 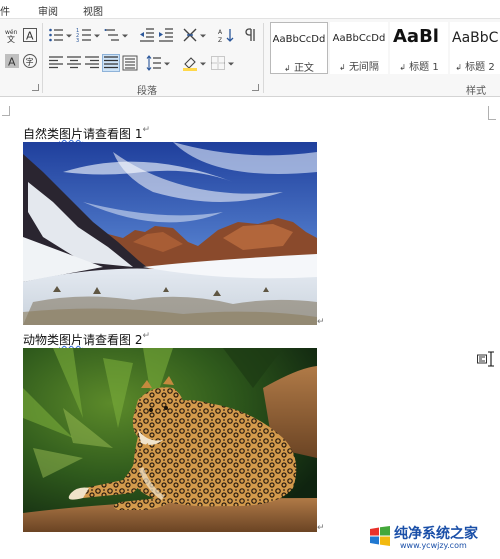 What do you see at coordinates (69, 36) in the screenshot?
I see `bullets-dropdown-icon` at bounding box center [69, 36].